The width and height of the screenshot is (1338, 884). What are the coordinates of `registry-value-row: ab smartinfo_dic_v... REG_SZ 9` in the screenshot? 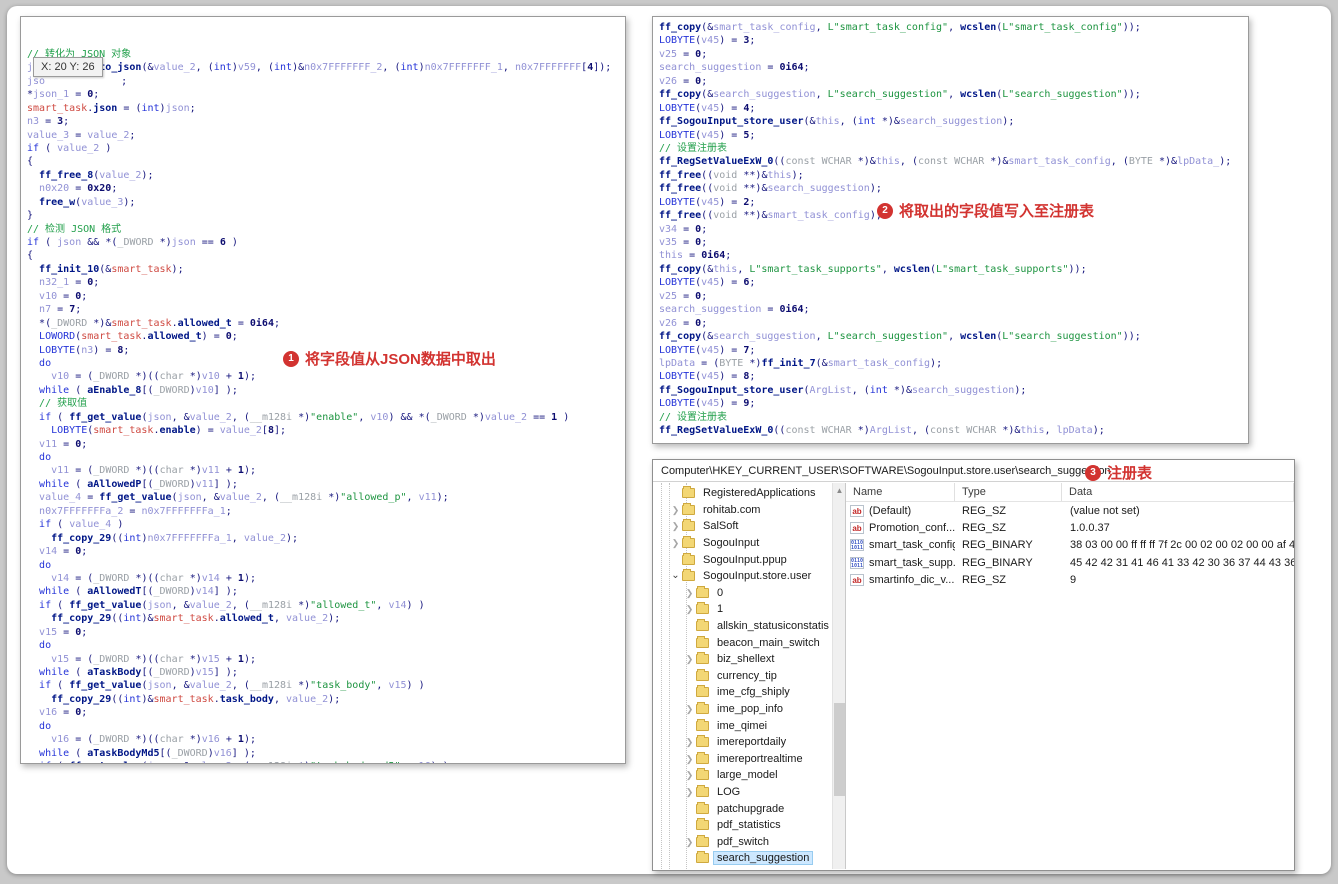 It's located at (1070, 579).